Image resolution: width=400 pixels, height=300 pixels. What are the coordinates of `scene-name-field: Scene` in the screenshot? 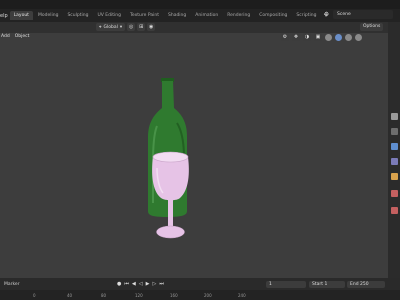 It's located at (363, 14).